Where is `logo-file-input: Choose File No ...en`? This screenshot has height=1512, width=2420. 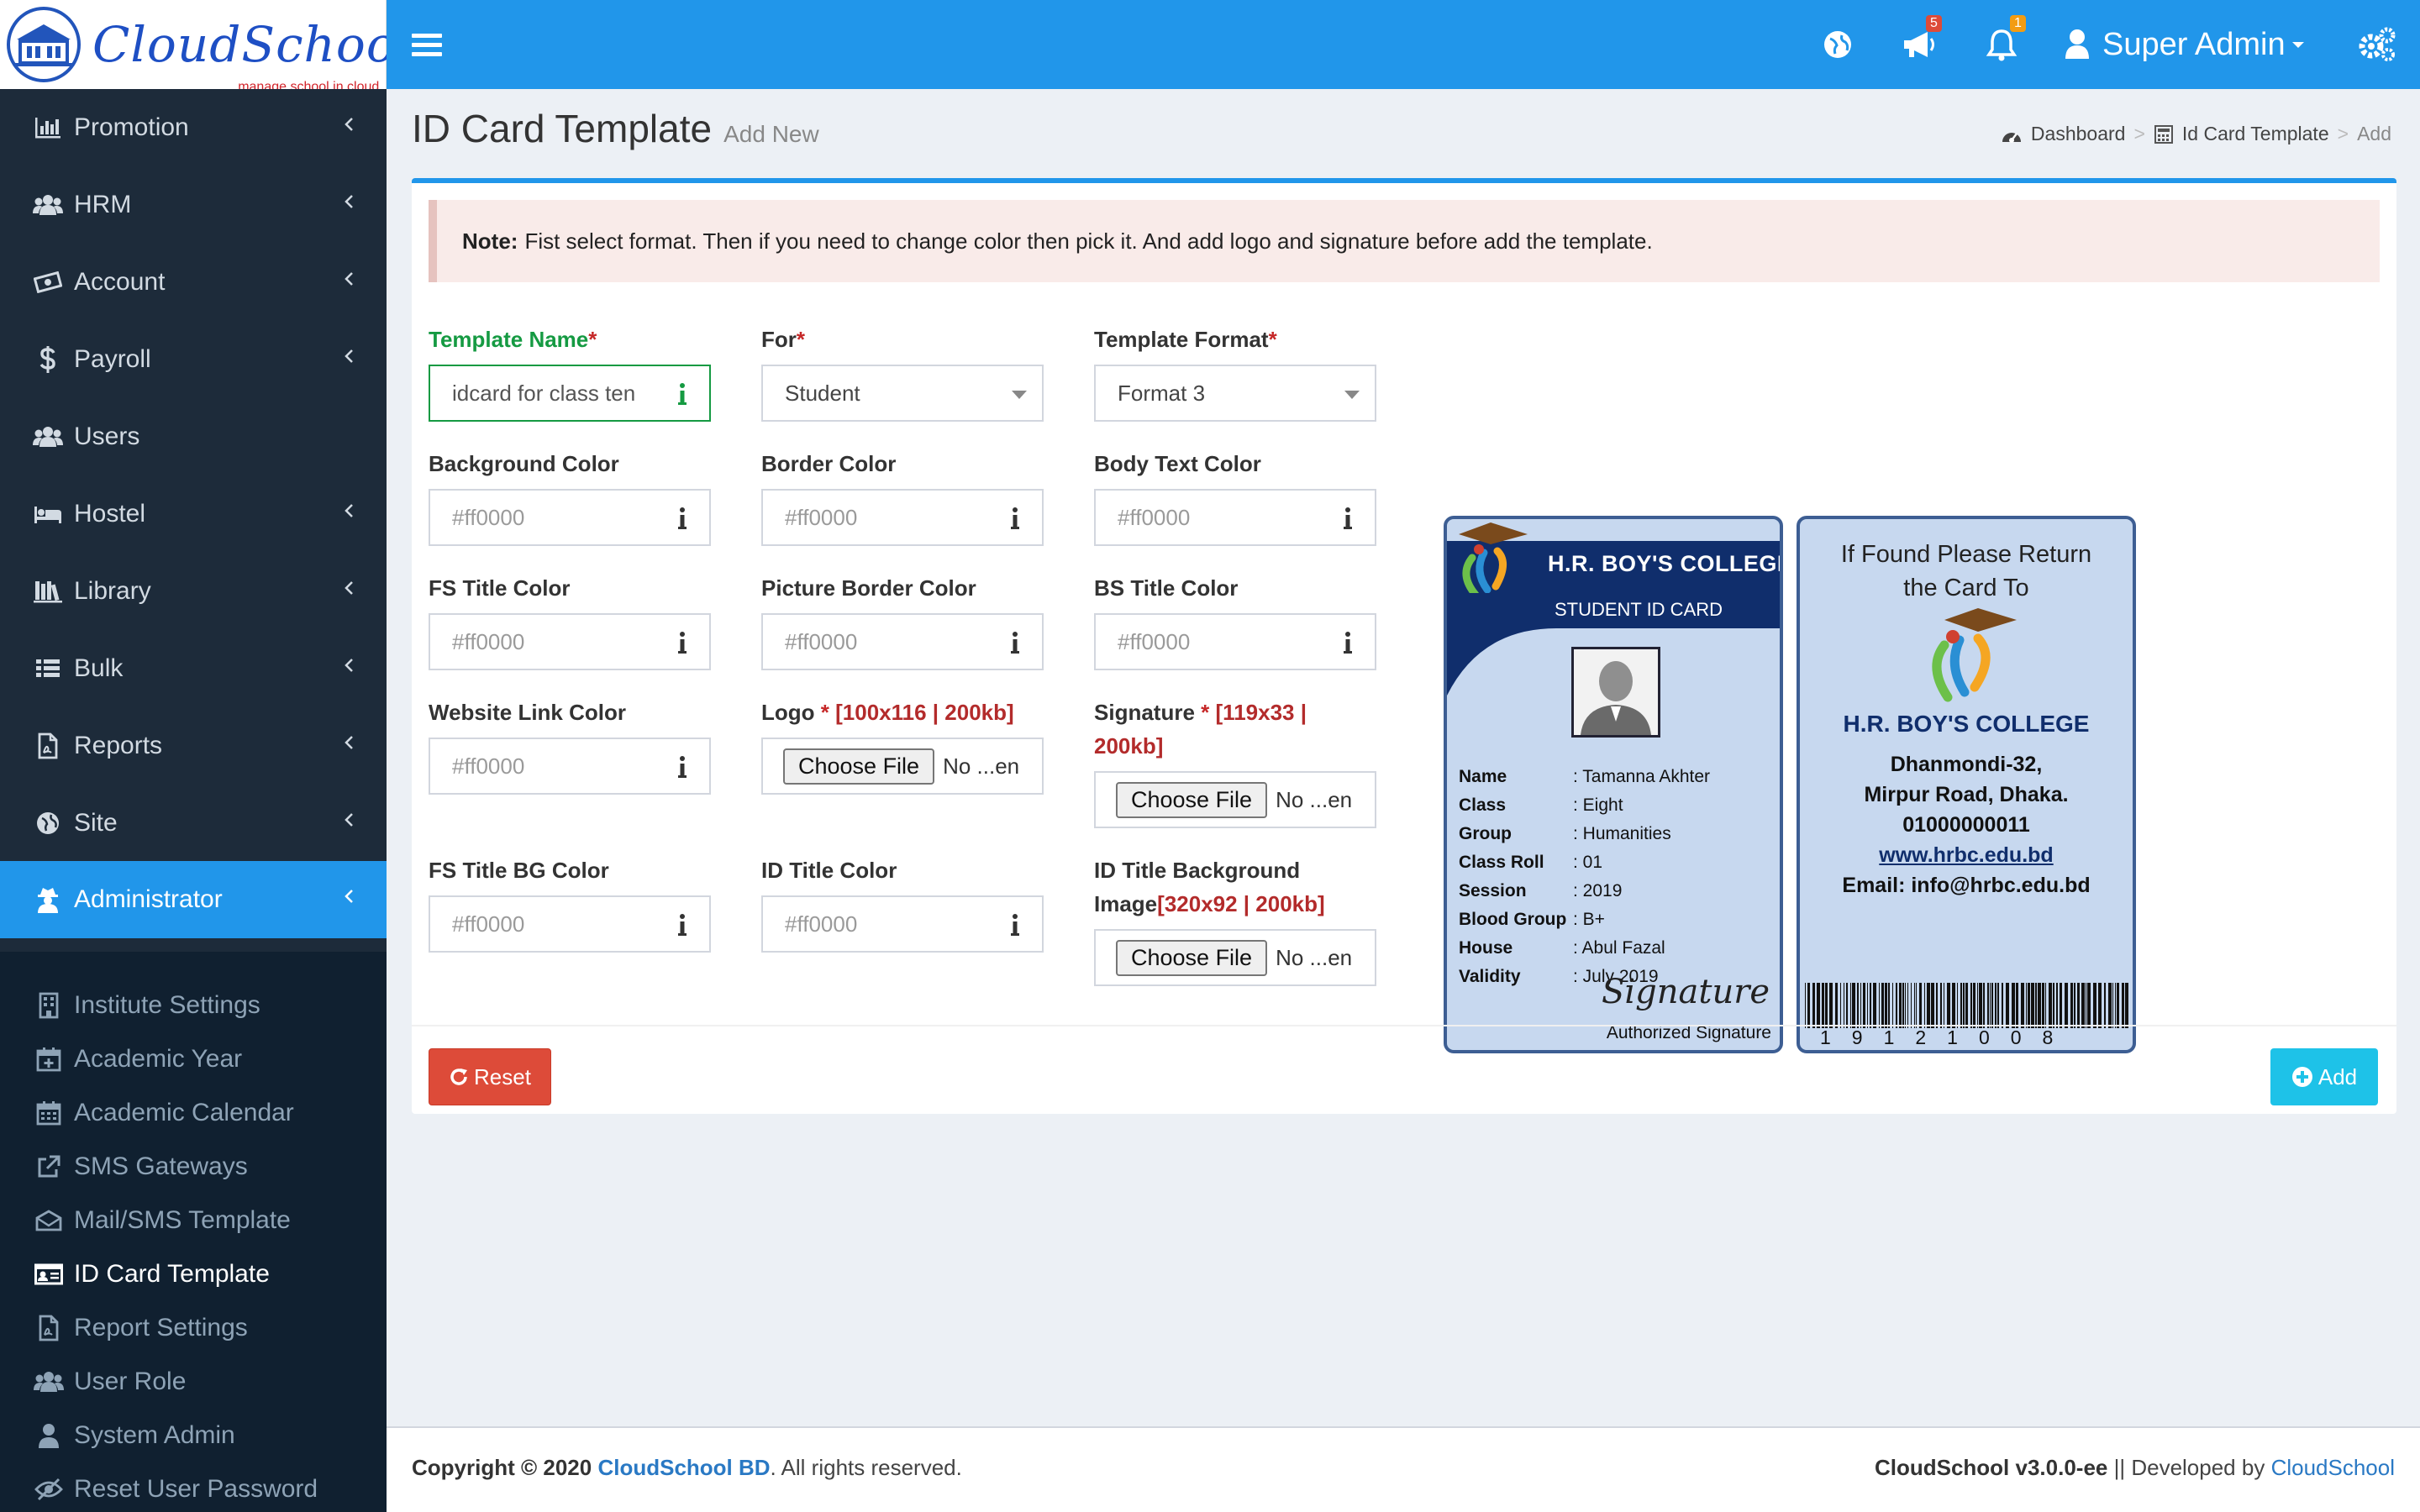 logo-file-input: Choose File No ...en is located at coordinates (902, 766).